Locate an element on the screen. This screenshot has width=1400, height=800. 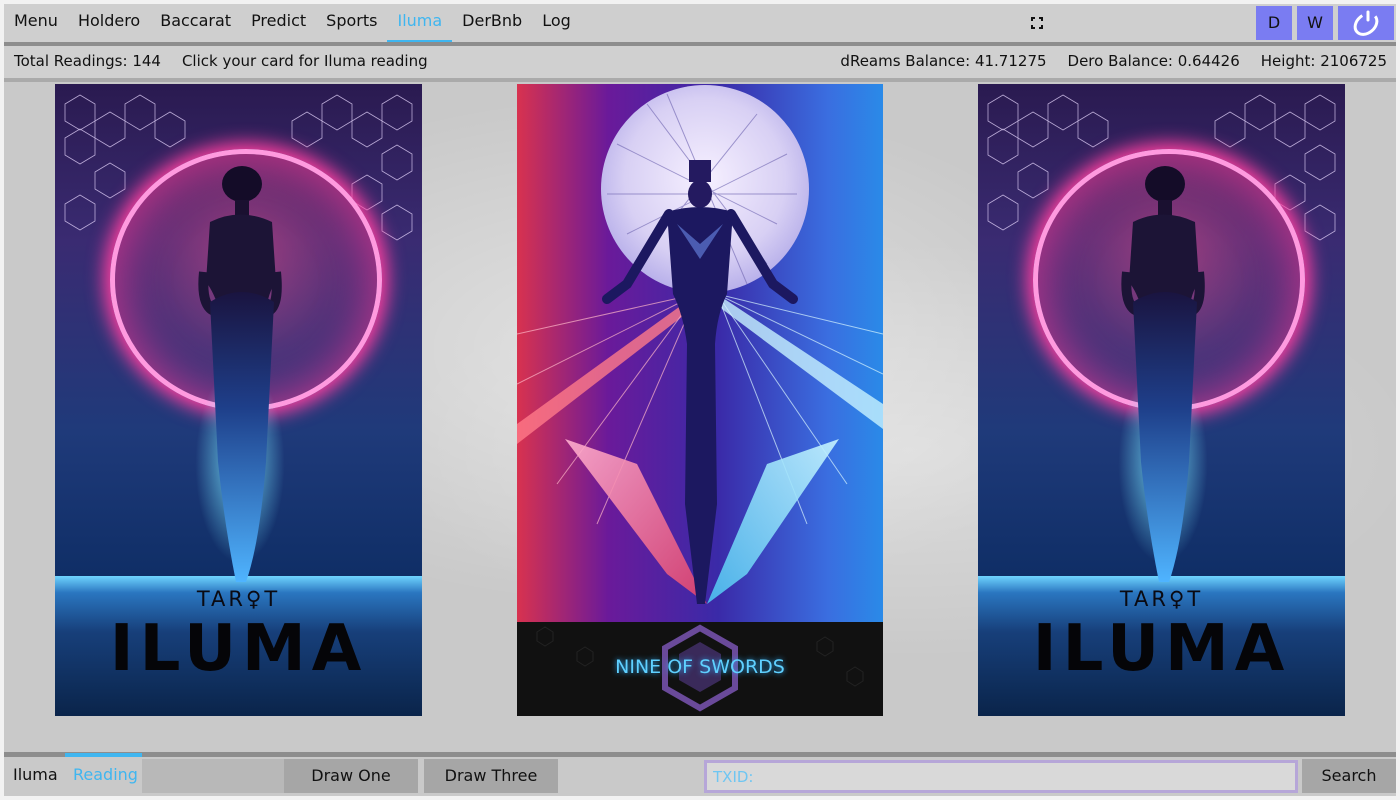
tab-sports: Sports is located at coordinates (351, 23).